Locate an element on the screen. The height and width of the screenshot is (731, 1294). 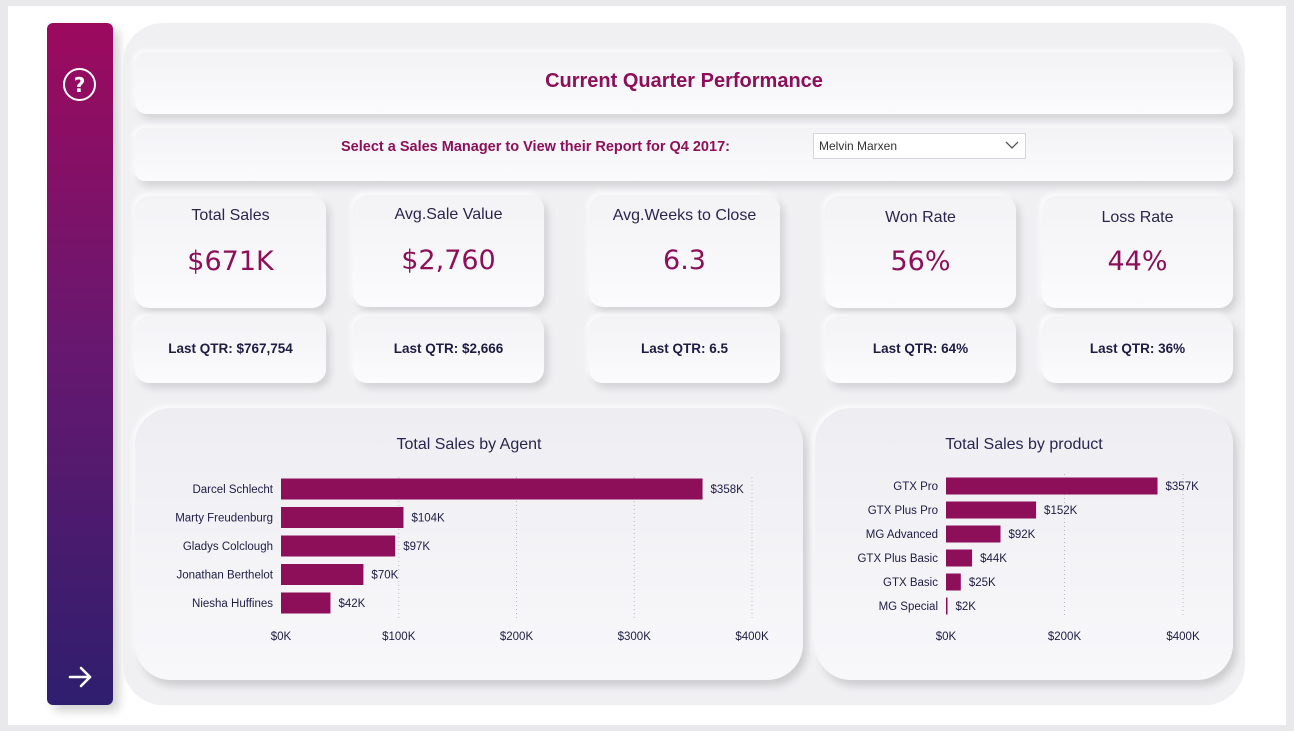
kpi-card-total-sales: Total Sales $671K is located at coordinates (230, 252).